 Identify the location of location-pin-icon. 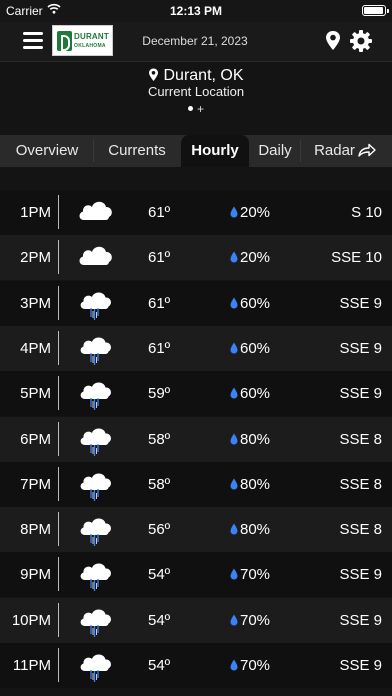
(333, 41).